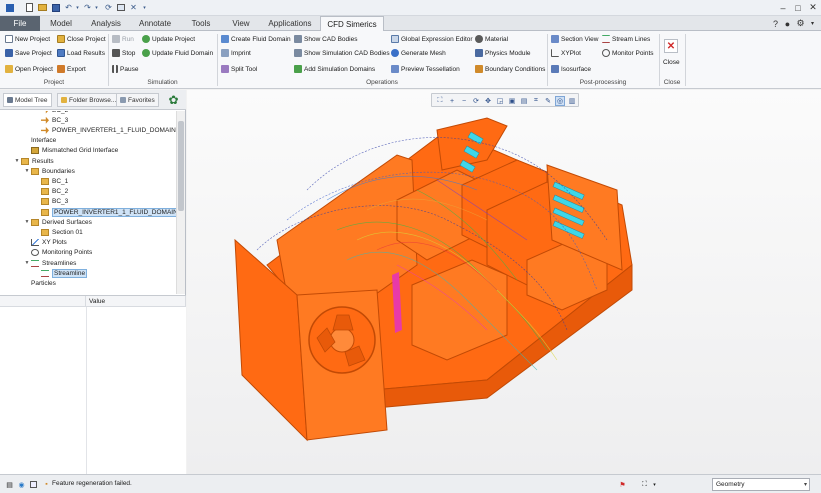 This screenshot has height=493, width=821. Describe the element at coordinates (236, 53) in the screenshot. I see `imprint-button: Imprint` at that location.